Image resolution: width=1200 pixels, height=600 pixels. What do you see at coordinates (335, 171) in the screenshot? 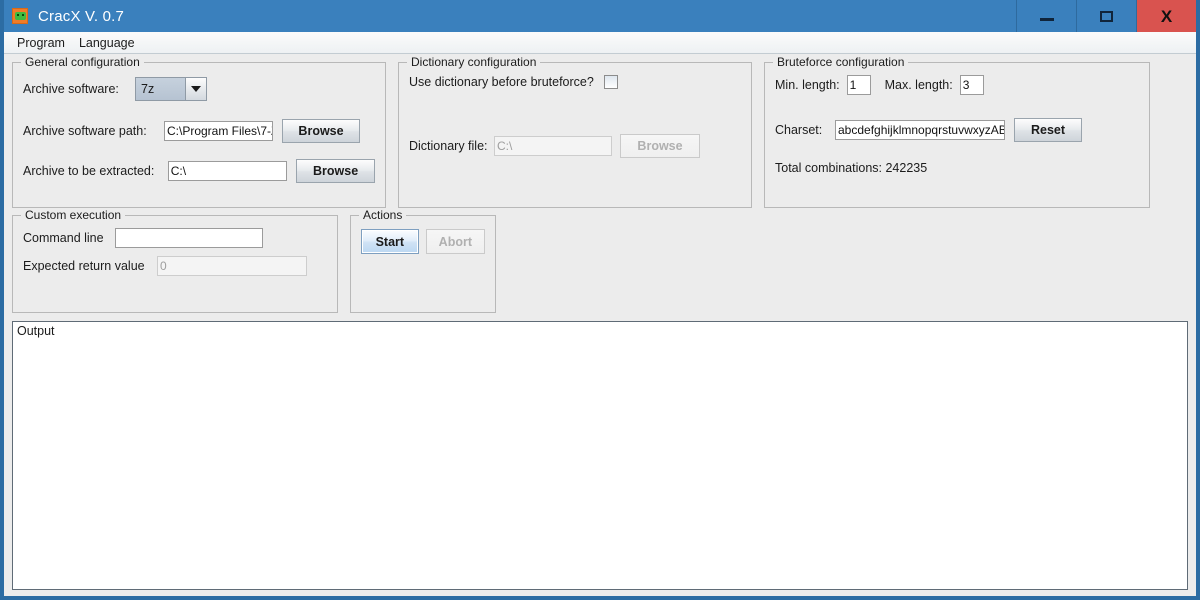
I see `archive-to-extract-browse-button: Browse` at bounding box center [335, 171].